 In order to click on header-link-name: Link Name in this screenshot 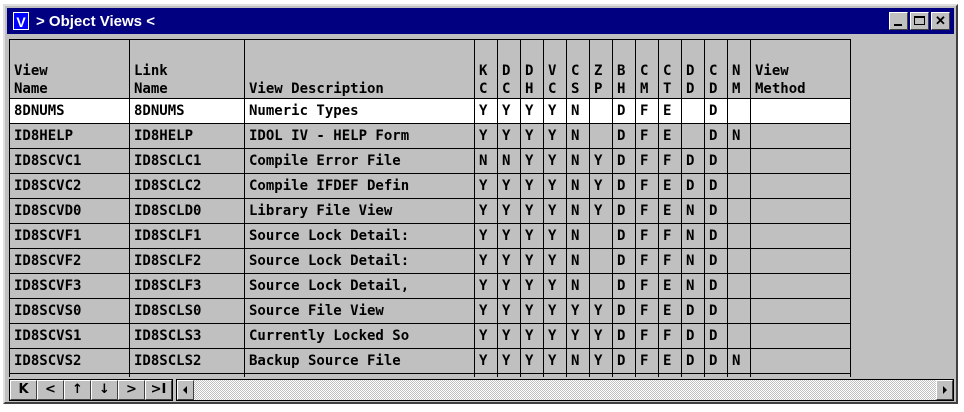, I will do `click(187, 69)`.